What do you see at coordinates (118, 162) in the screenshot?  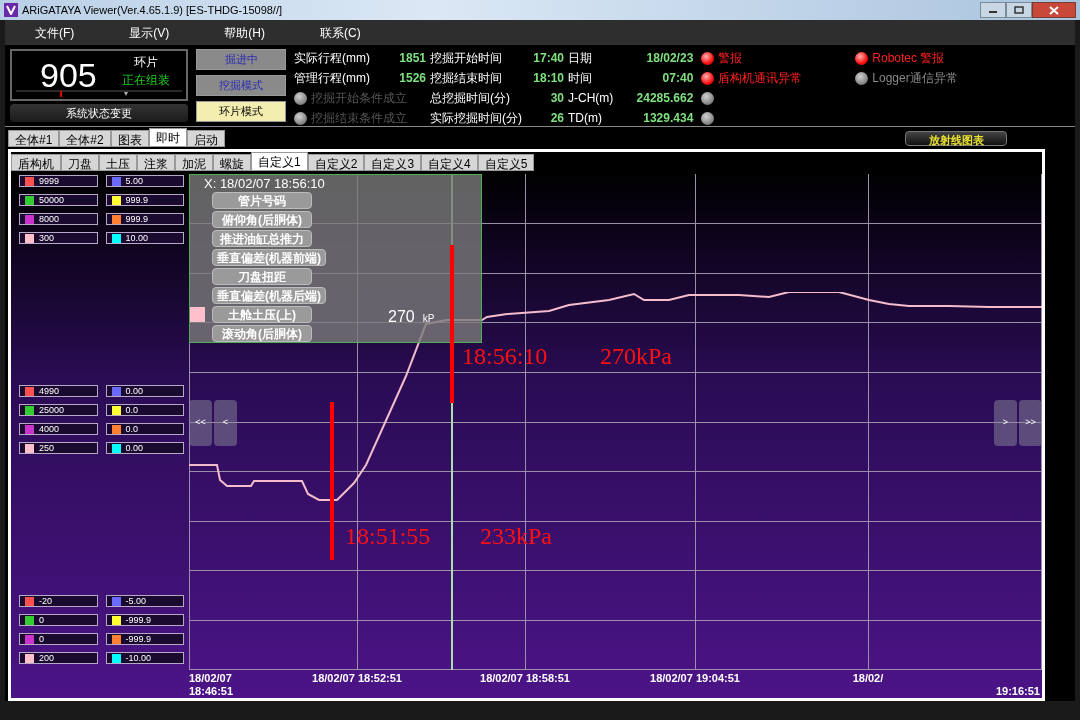 I see `tab: 土压` at bounding box center [118, 162].